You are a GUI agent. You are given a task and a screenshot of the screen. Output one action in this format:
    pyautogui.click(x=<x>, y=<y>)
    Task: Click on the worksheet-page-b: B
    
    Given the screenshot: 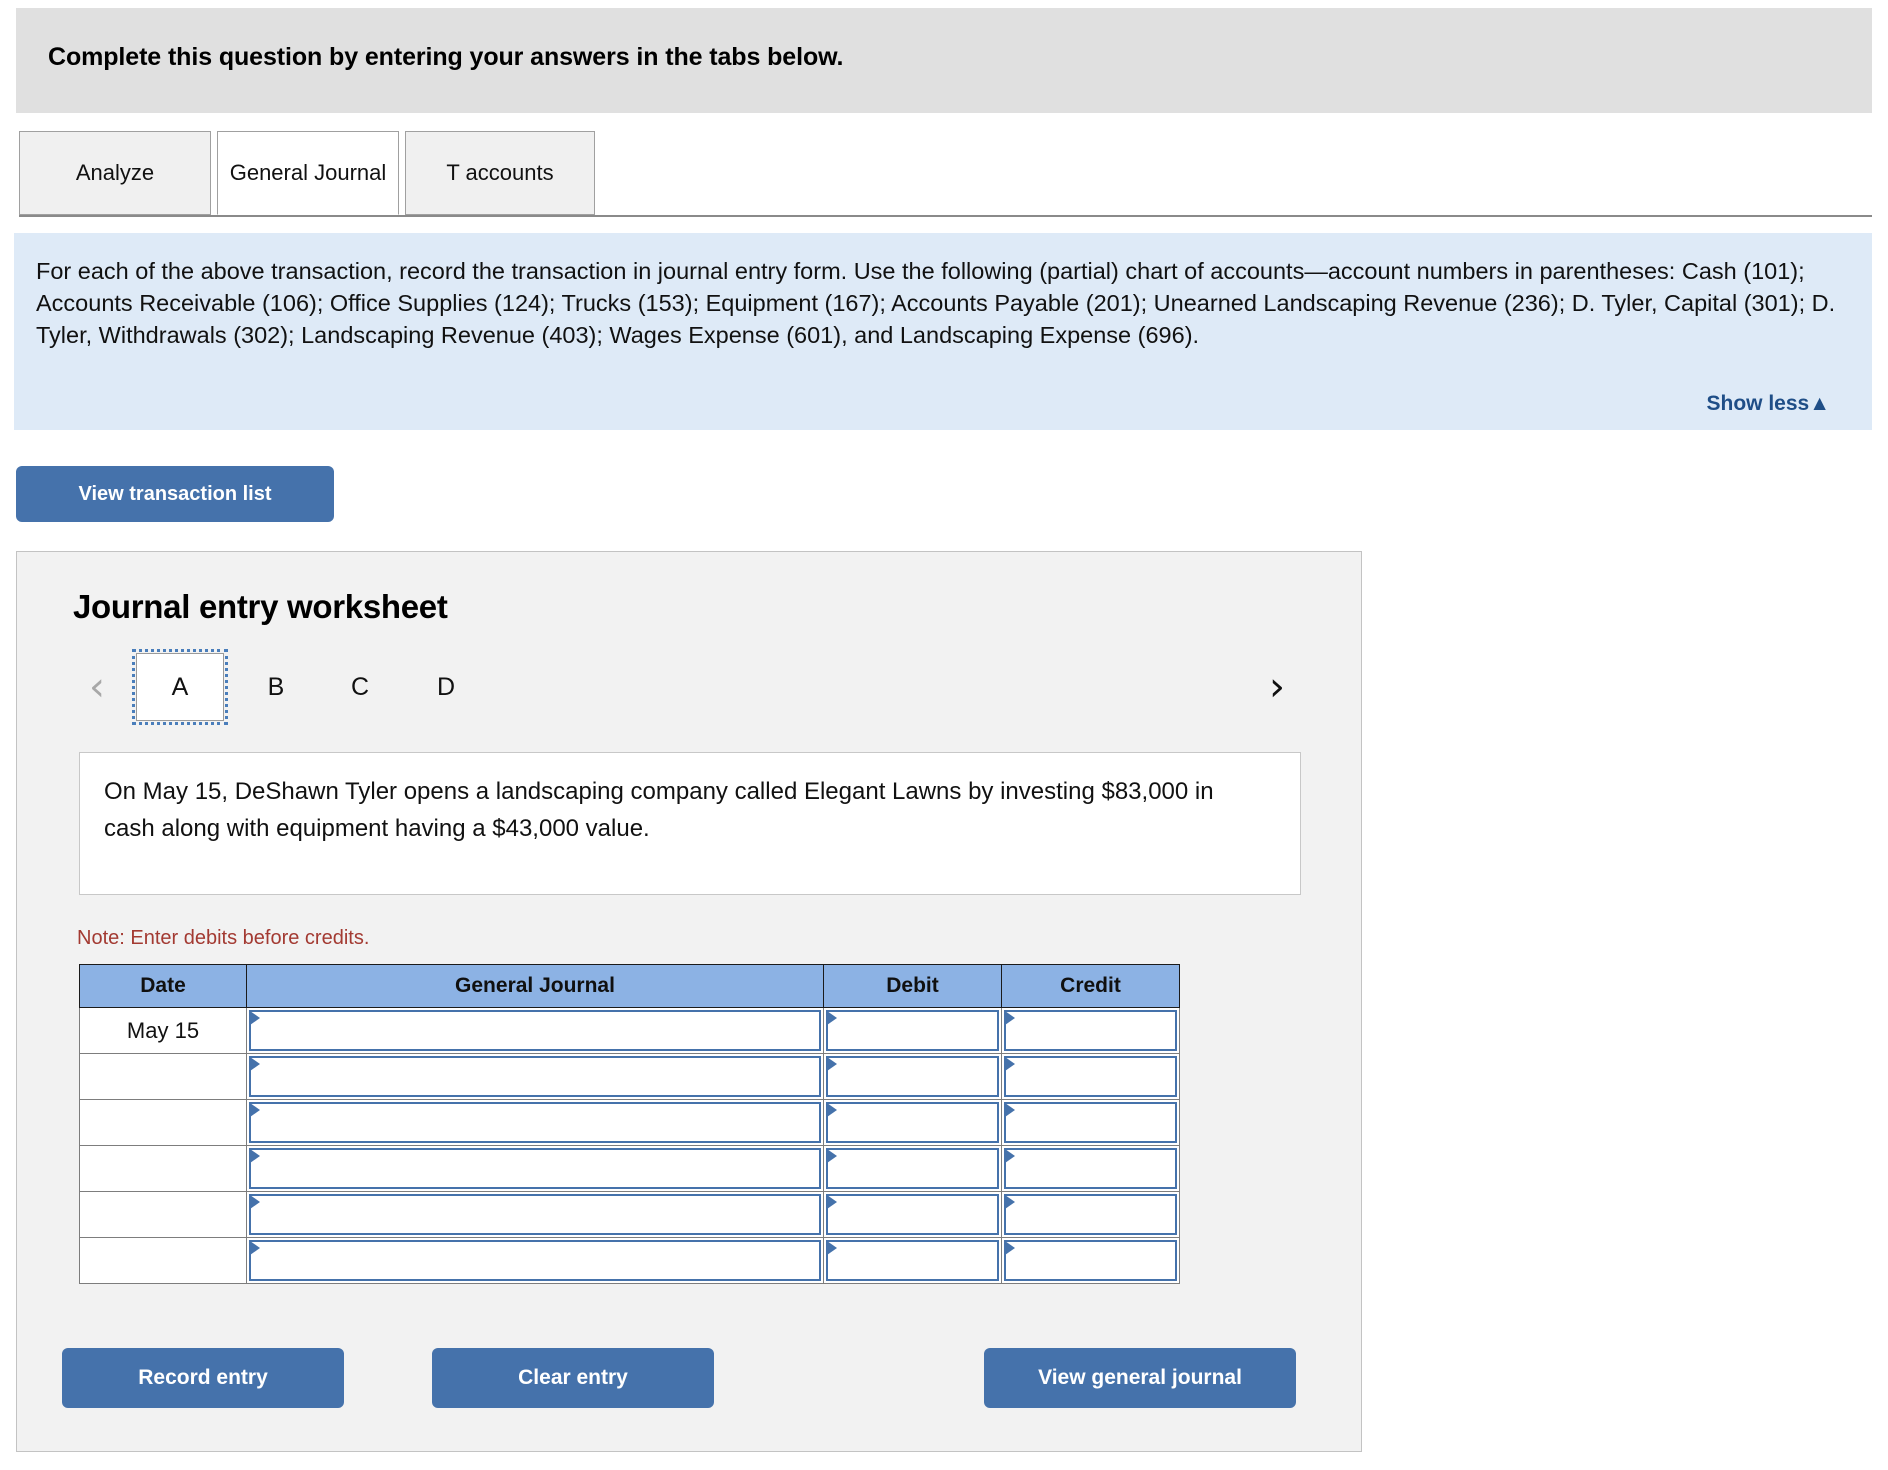 What is the action you would take?
    pyautogui.click(x=276, y=687)
    